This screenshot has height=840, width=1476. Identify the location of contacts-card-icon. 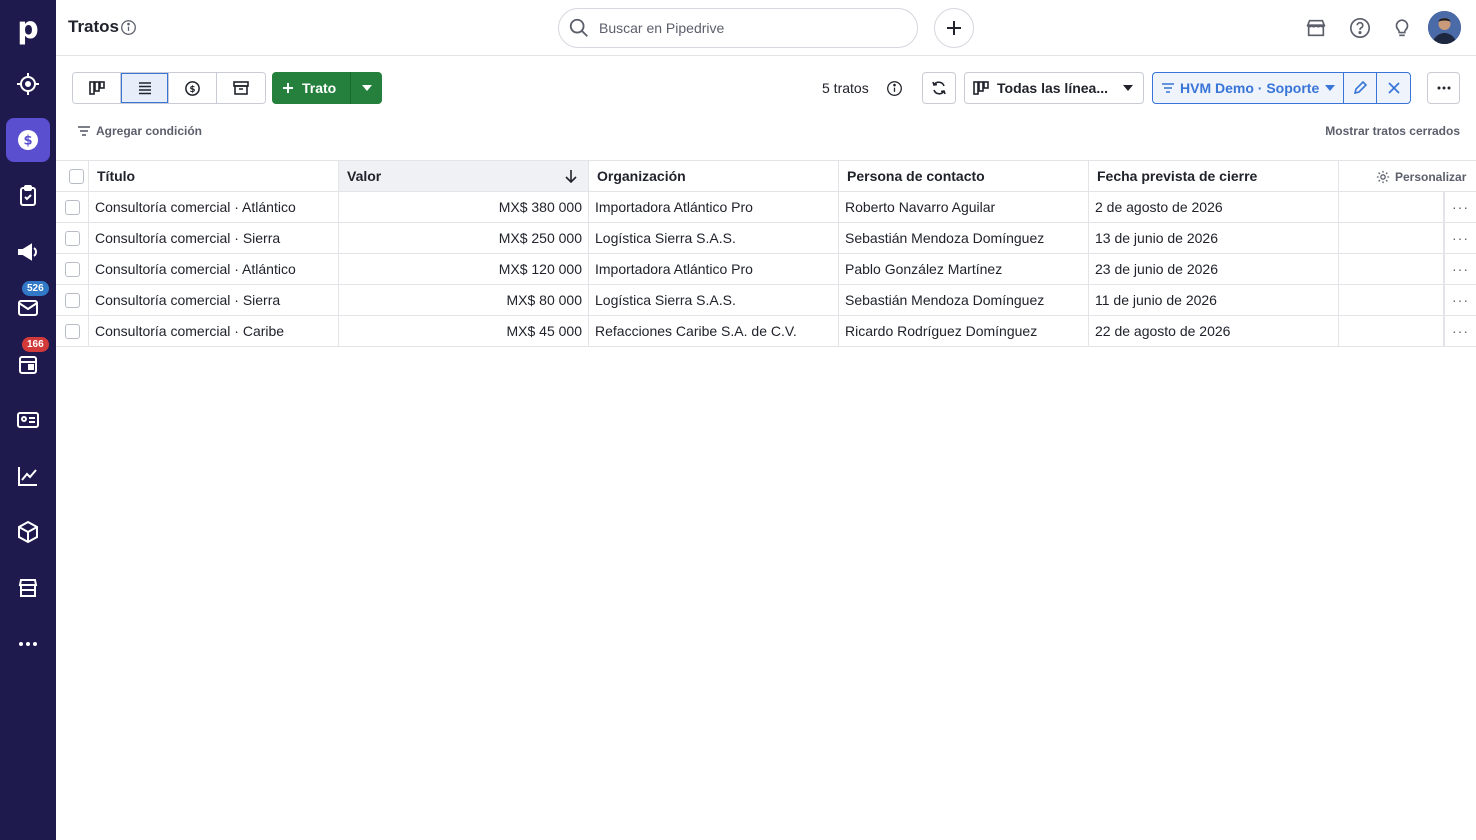
(28, 420).